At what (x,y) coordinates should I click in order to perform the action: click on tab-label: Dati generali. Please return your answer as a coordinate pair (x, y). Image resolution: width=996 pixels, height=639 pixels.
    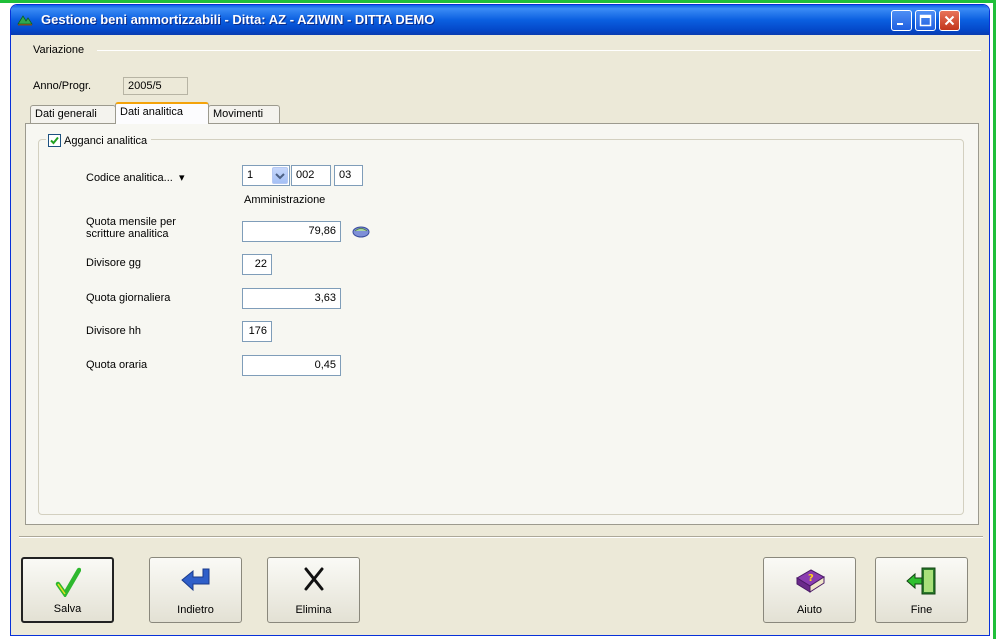
    Looking at the image, I should click on (66, 114).